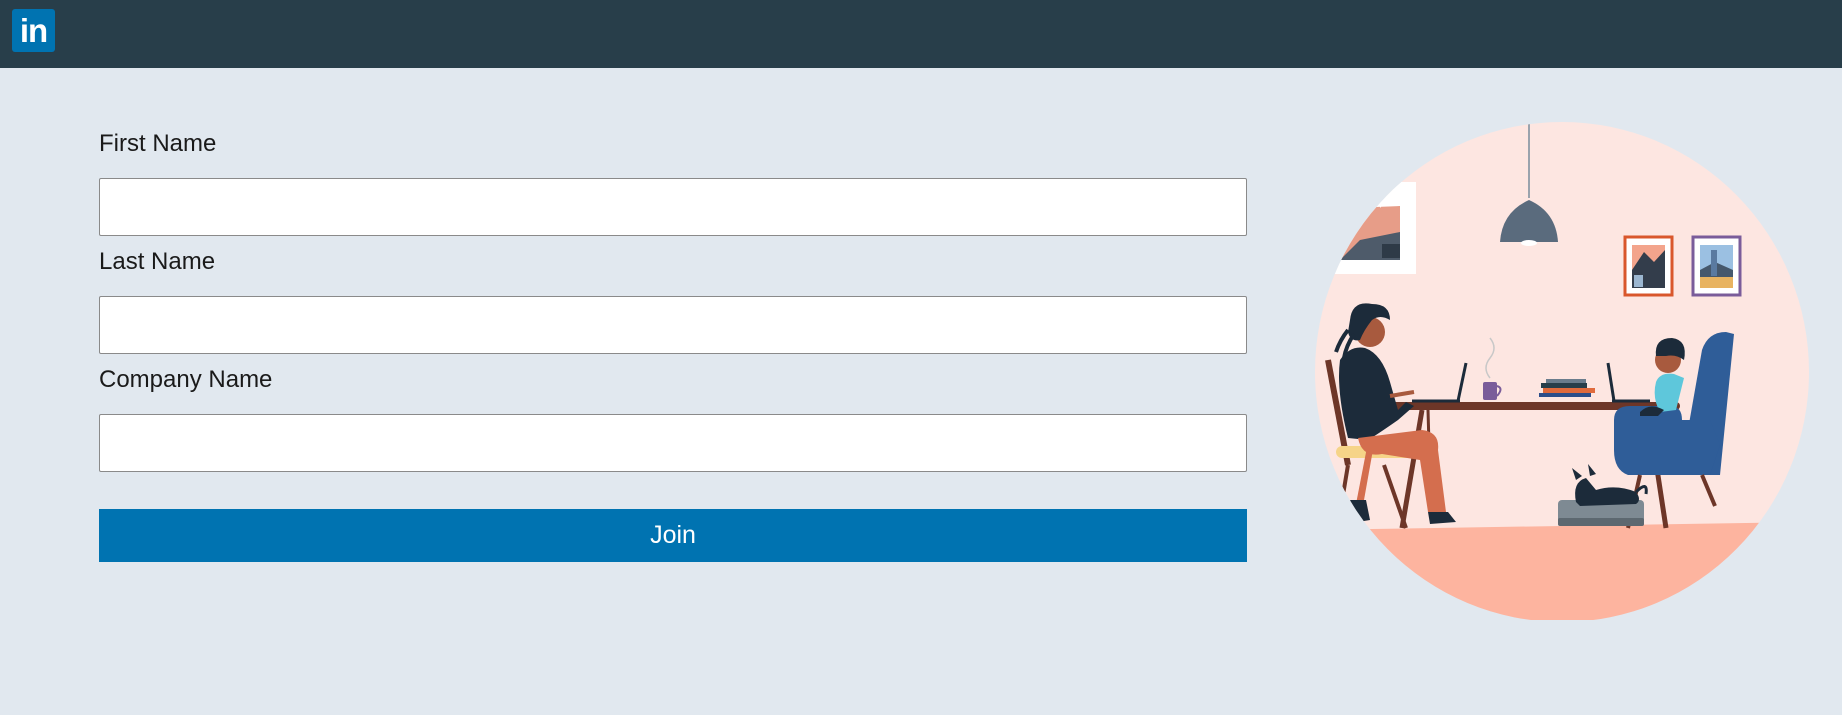 The width and height of the screenshot is (1842, 715). Describe the element at coordinates (33, 30) in the screenshot. I see `linkedin-logo-icon: in` at that location.